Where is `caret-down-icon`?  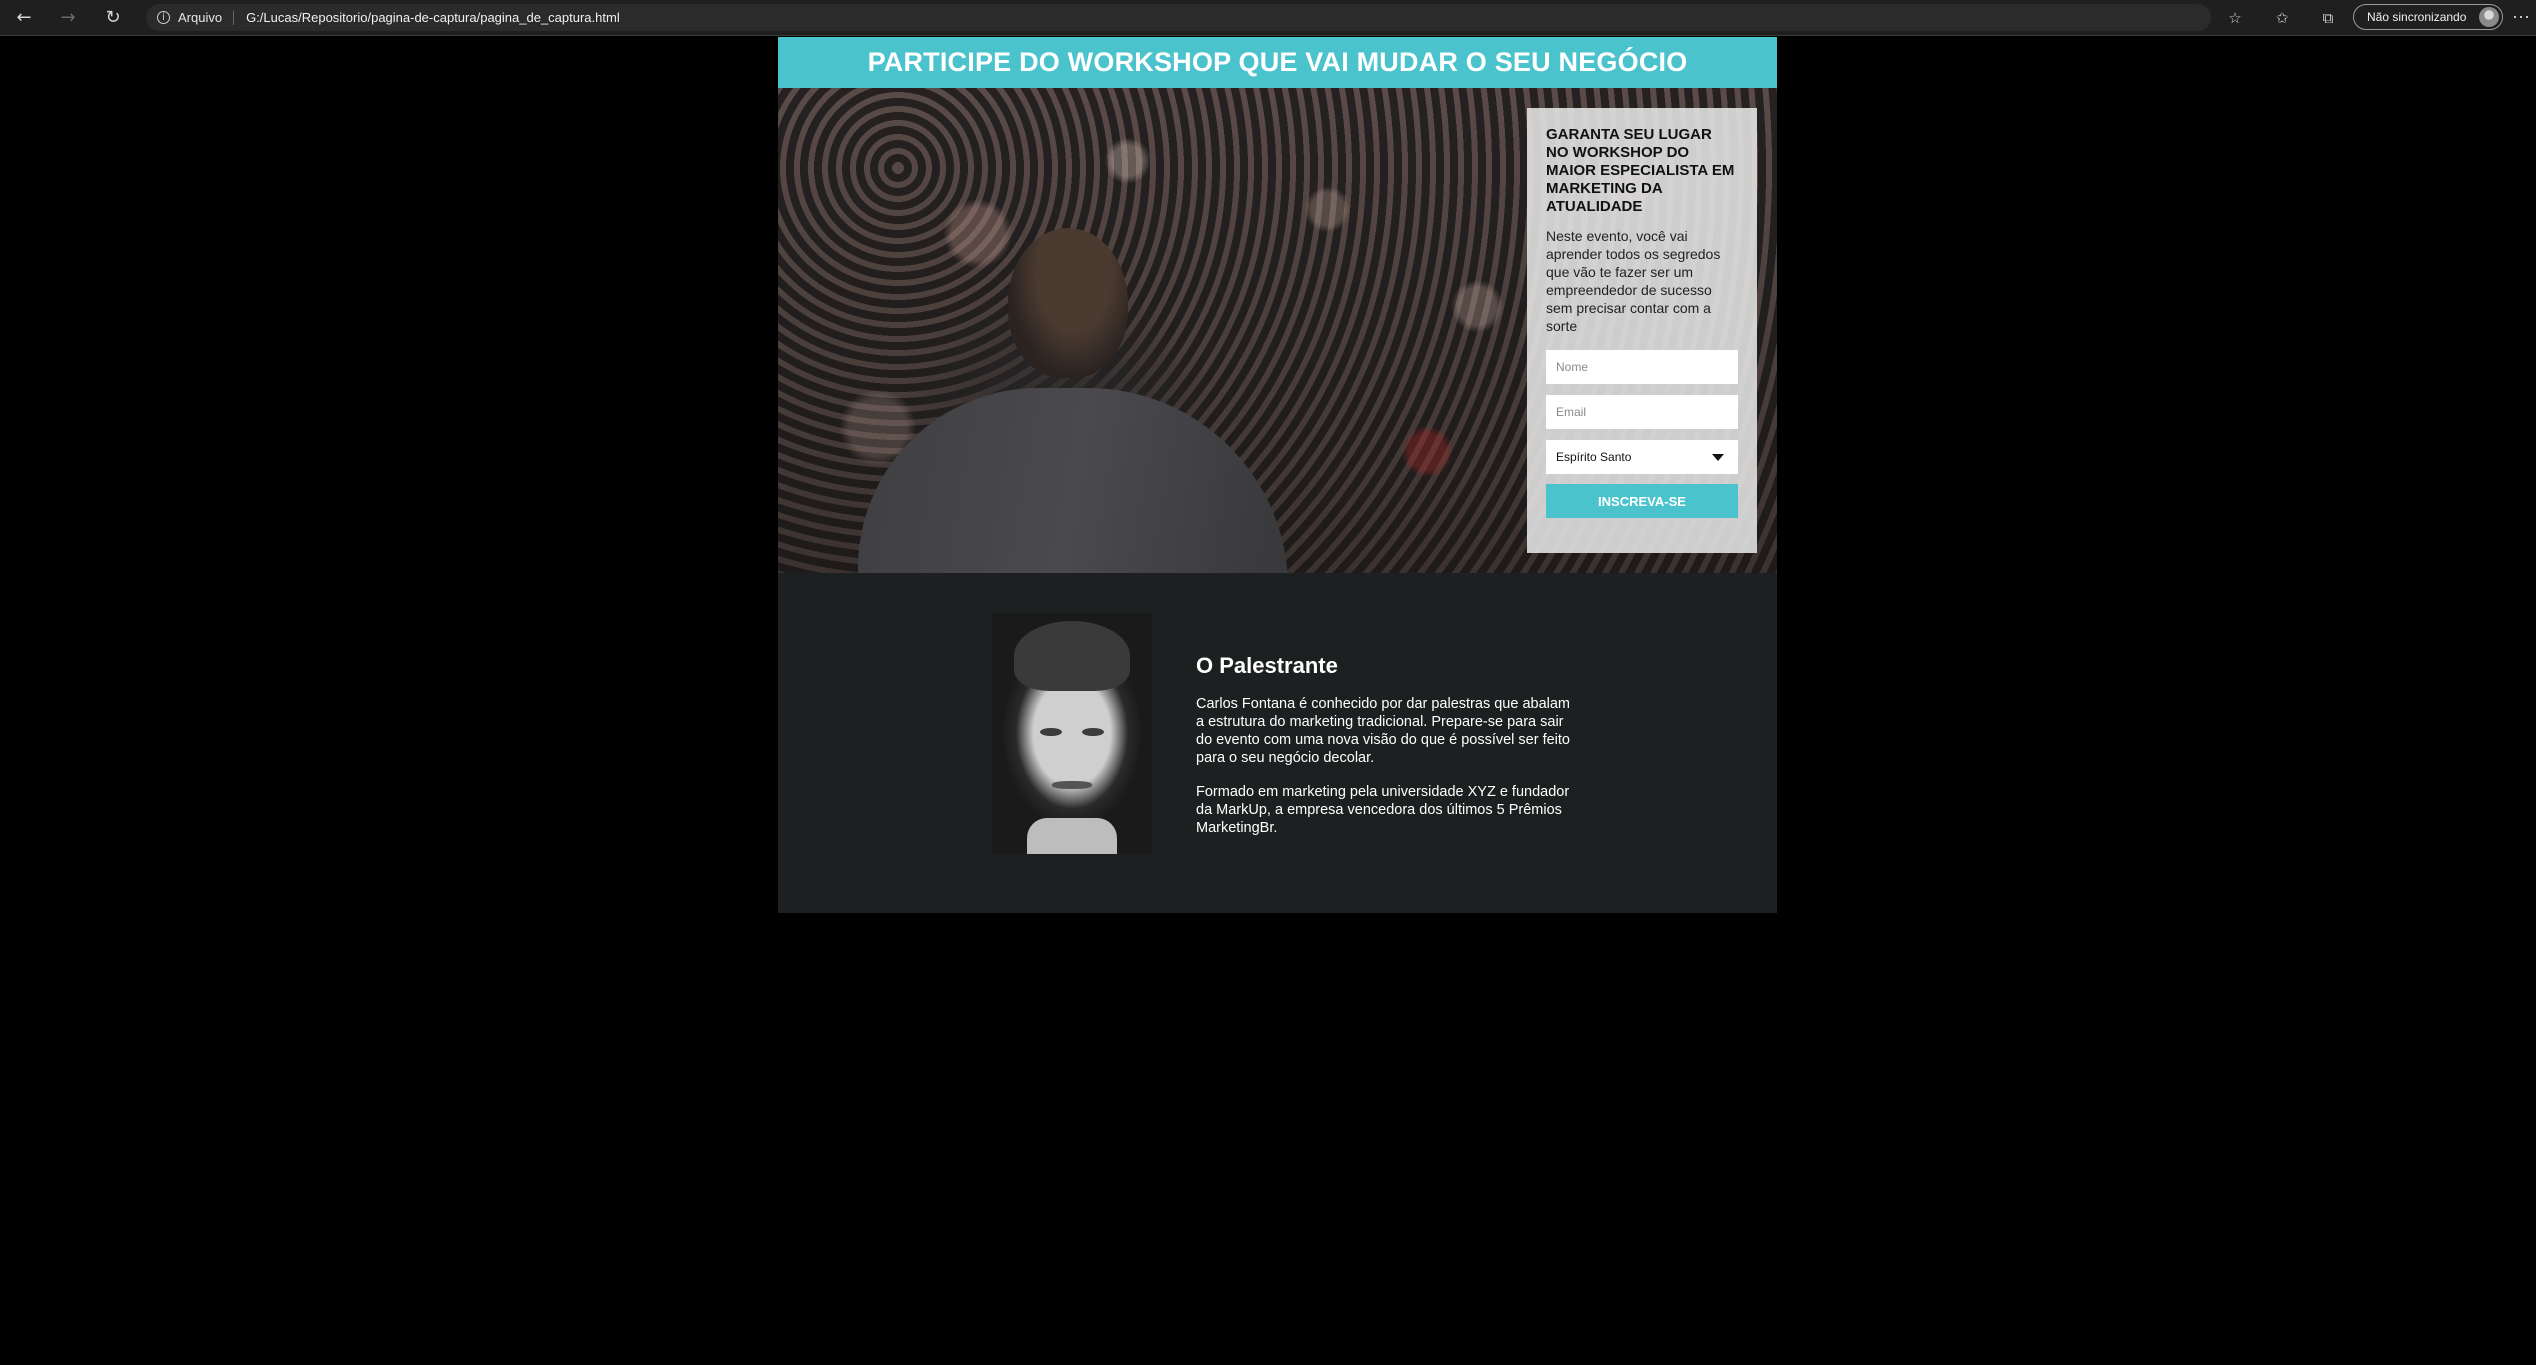 caret-down-icon is located at coordinates (1718, 457).